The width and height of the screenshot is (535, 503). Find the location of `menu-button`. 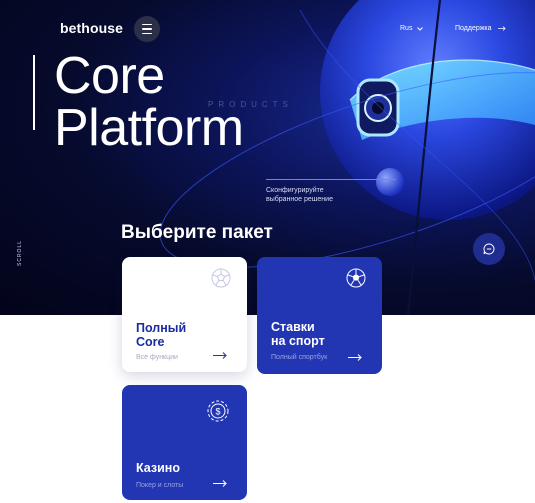

menu-button is located at coordinates (147, 29).